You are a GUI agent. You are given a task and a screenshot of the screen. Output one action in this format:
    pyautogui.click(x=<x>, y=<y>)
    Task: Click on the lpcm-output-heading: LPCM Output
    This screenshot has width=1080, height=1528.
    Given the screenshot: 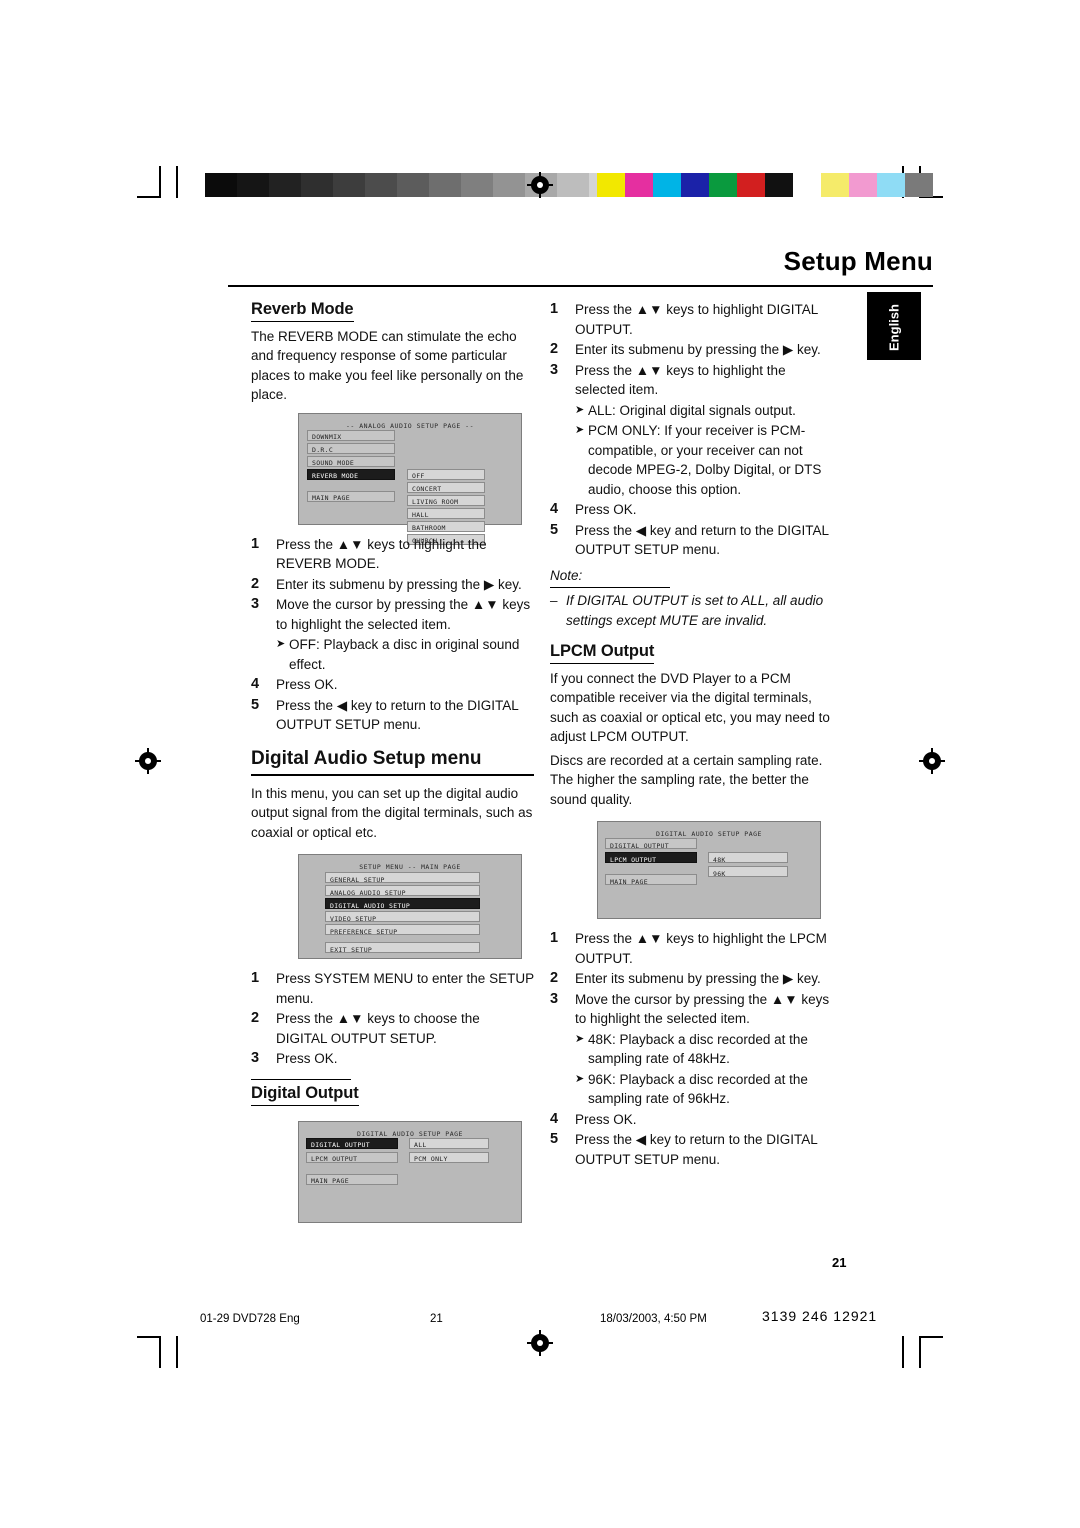 What is the action you would take?
    pyautogui.click(x=602, y=653)
    